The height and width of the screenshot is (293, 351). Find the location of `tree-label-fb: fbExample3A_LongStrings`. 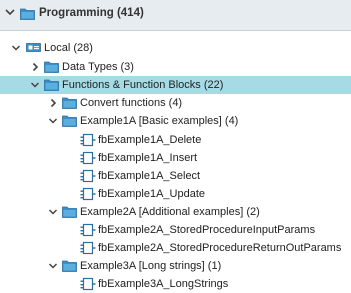

tree-label-fb: fbExample3A_LongStrings is located at coordinates (163, 284).